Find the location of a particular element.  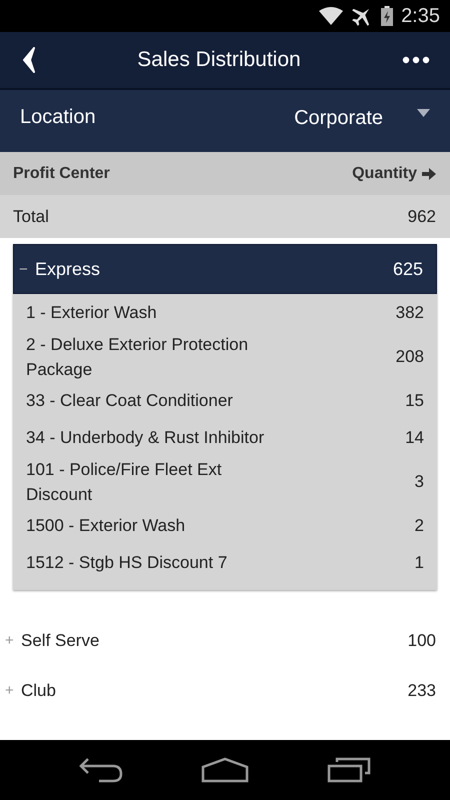

recent-apps-button is located at coordinates (349, 770).